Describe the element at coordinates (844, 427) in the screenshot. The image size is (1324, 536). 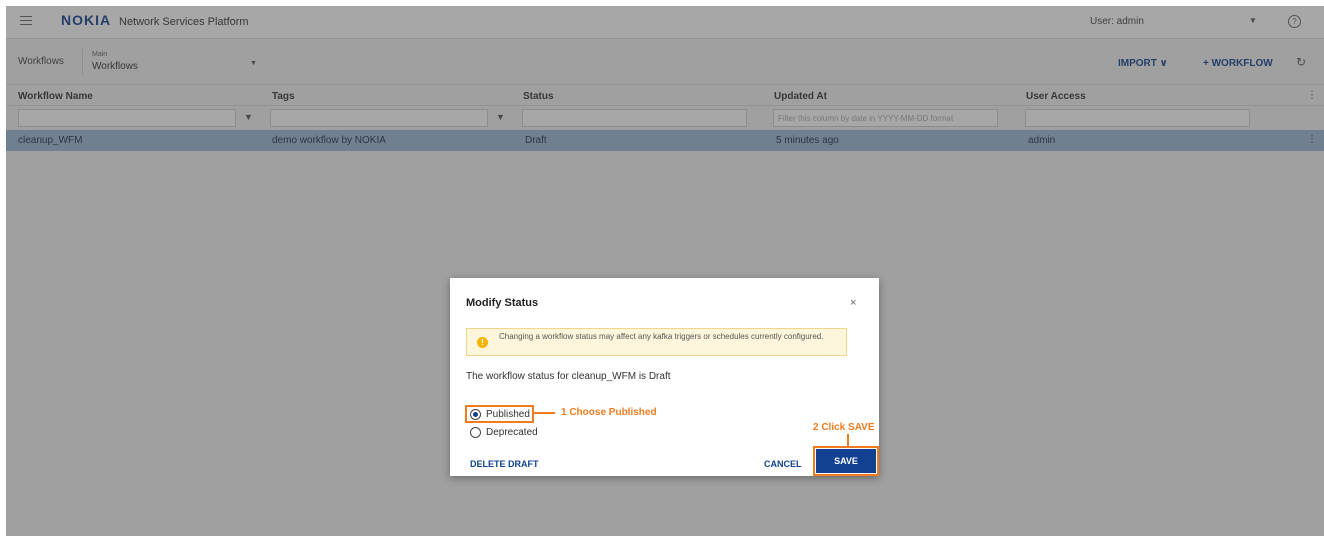
I see `annotation-step-2: 2 Click SAVE` at that location.